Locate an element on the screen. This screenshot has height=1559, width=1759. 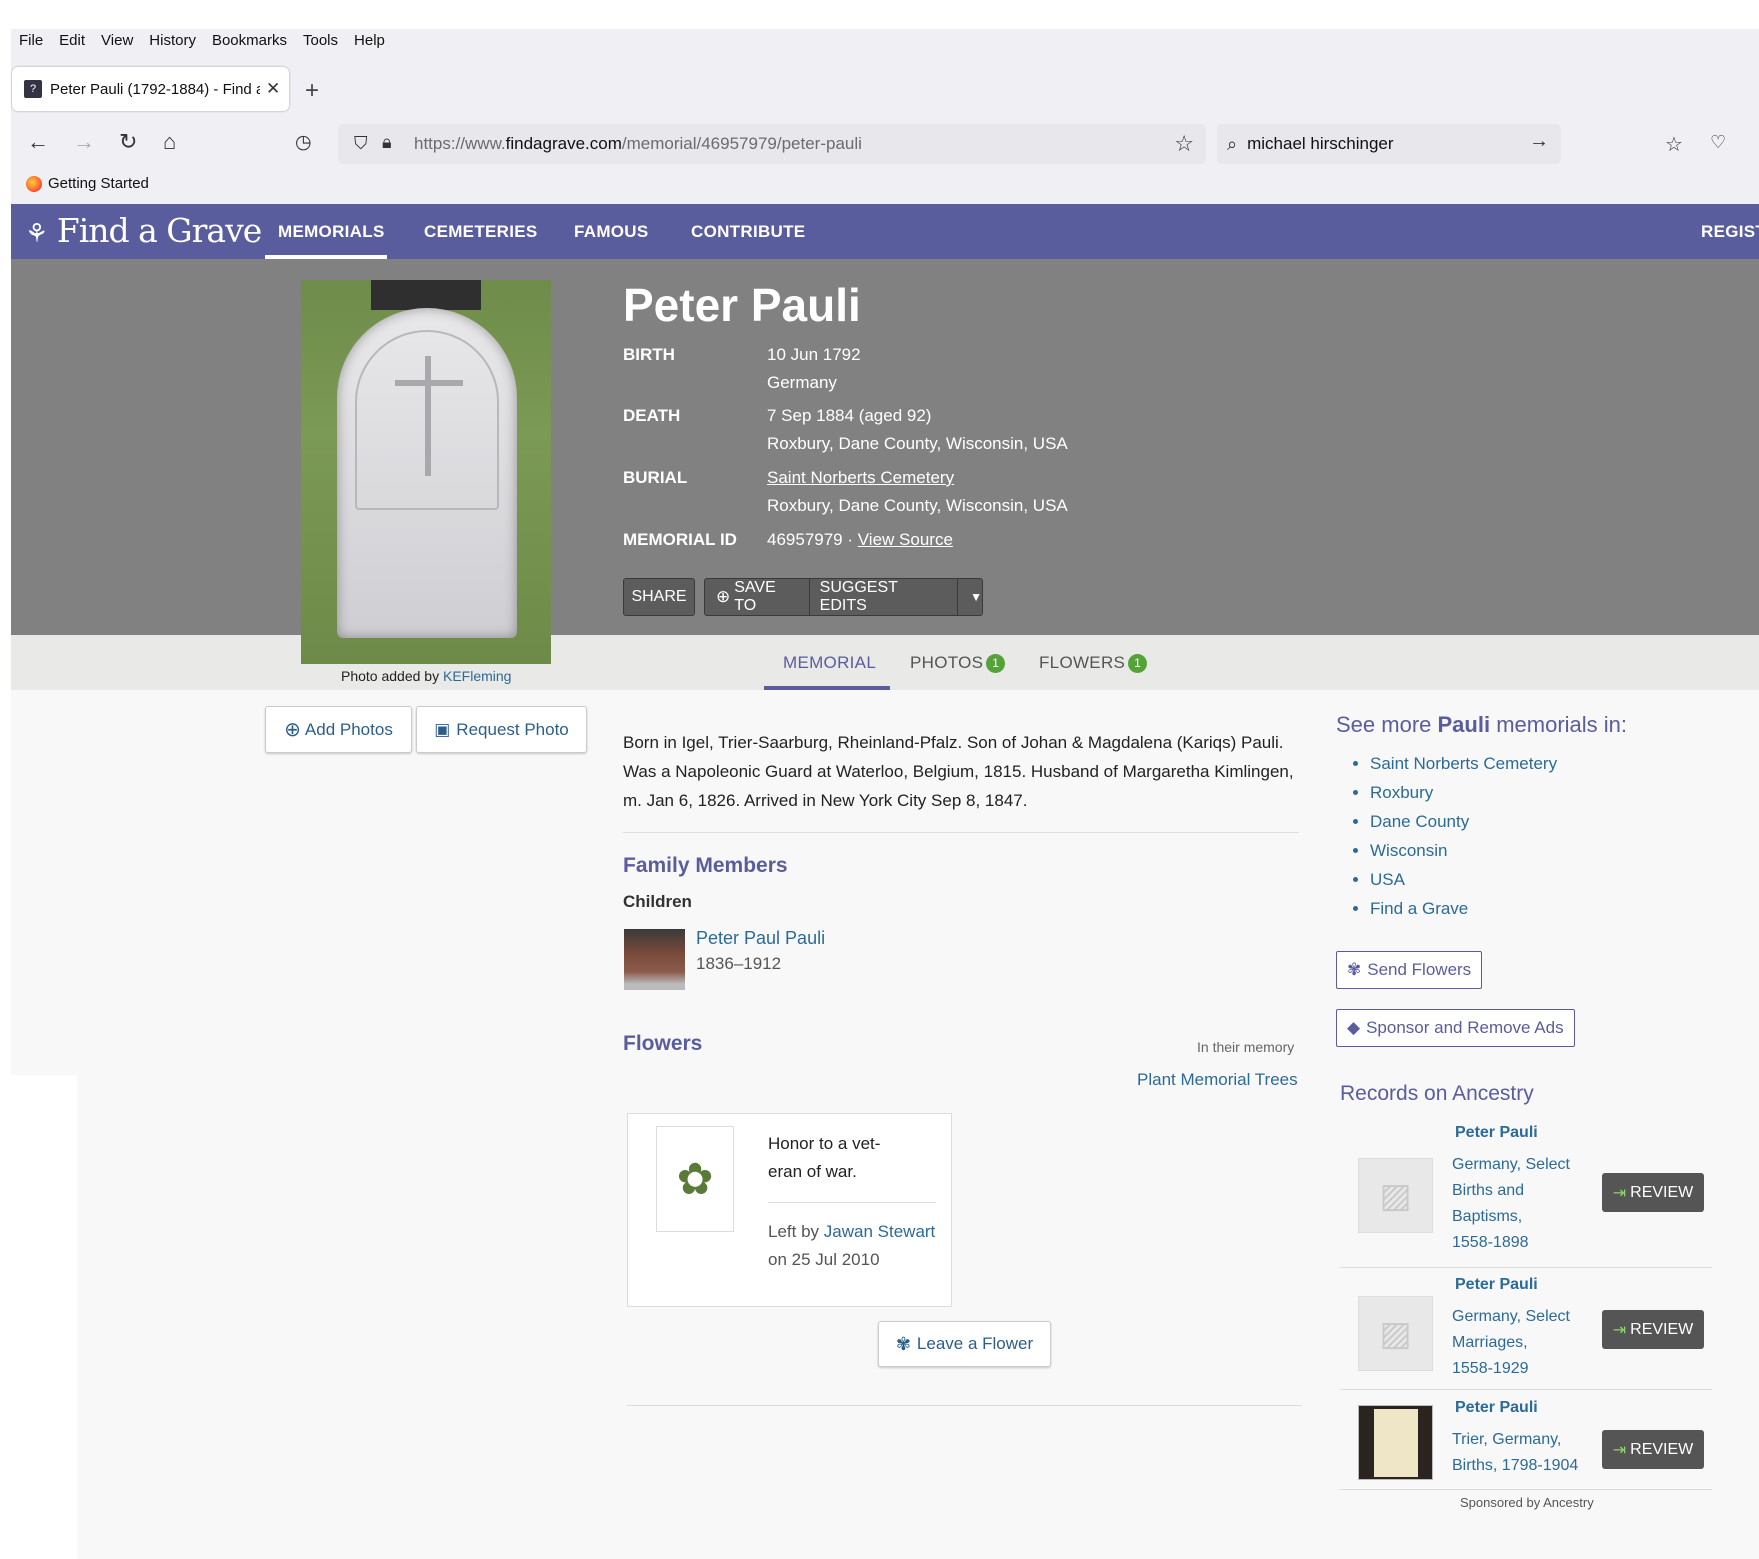
see-more-link: Find a Grave is located at coordinates (1463, 908).